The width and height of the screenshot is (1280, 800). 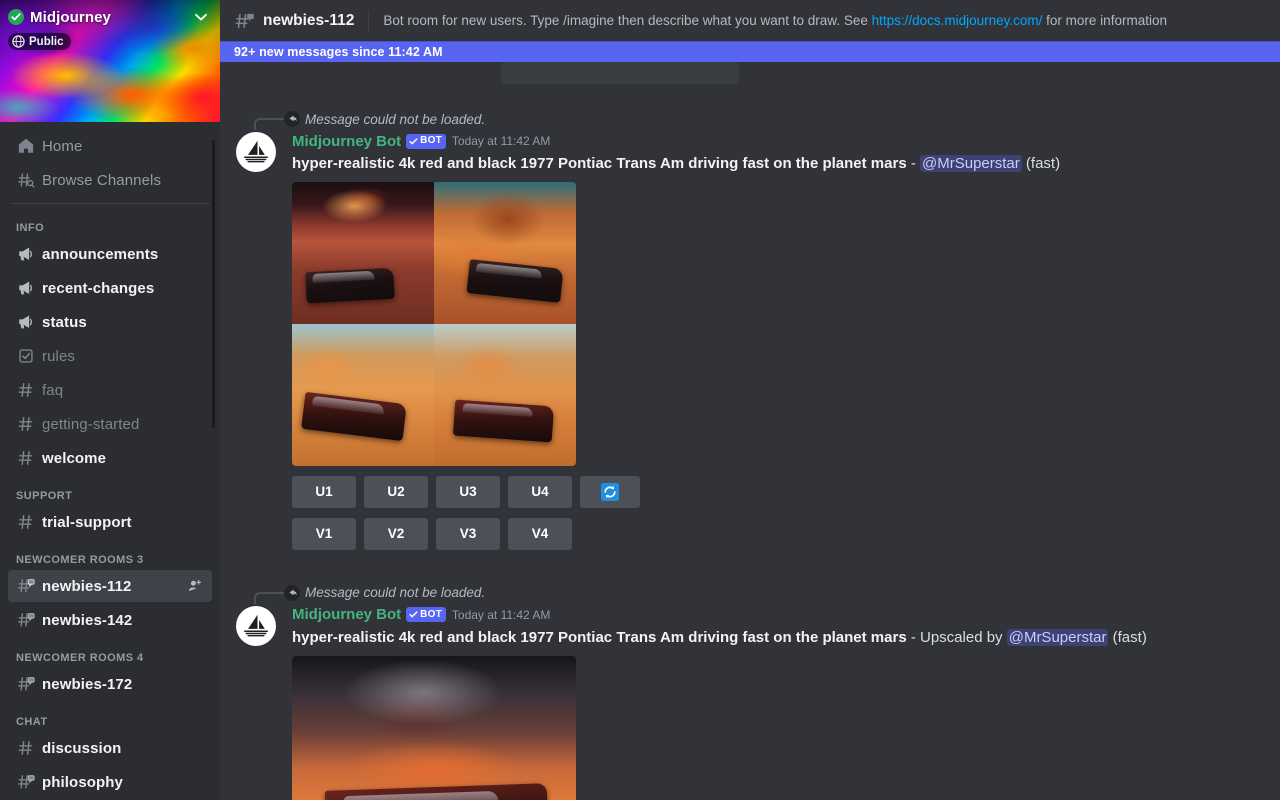 I want to click on home-icon, so click(x=26, y=146).